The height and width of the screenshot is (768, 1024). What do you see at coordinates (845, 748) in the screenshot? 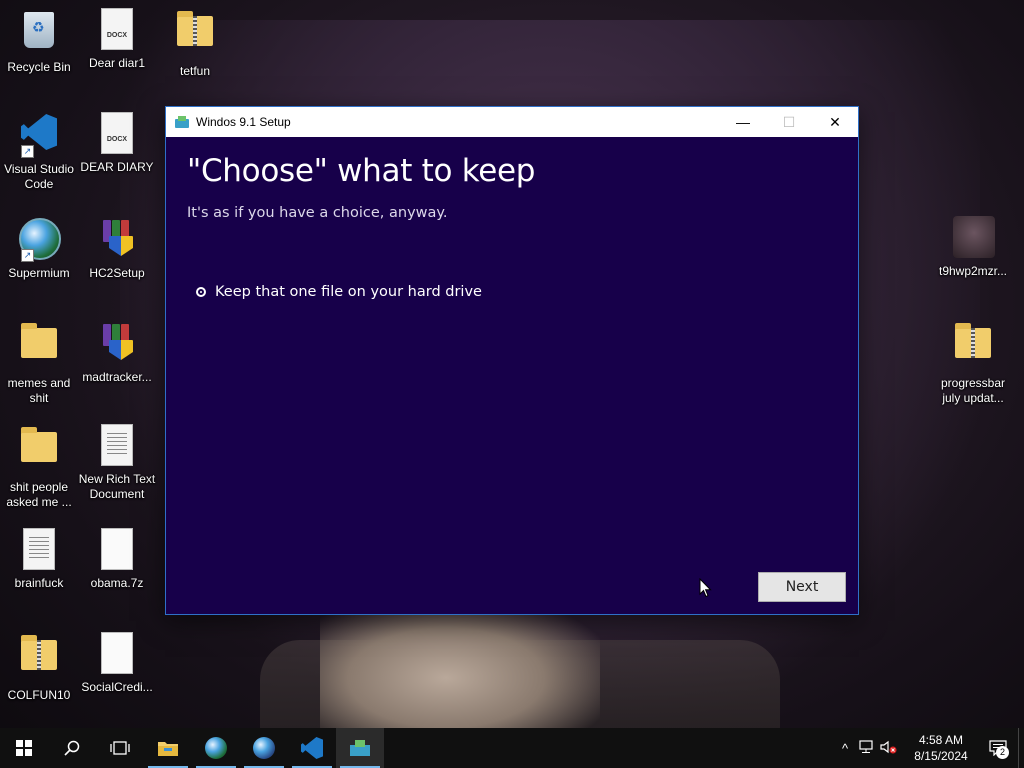
I see `chevron-up-icon: ^` at bounding box center [845, 748].